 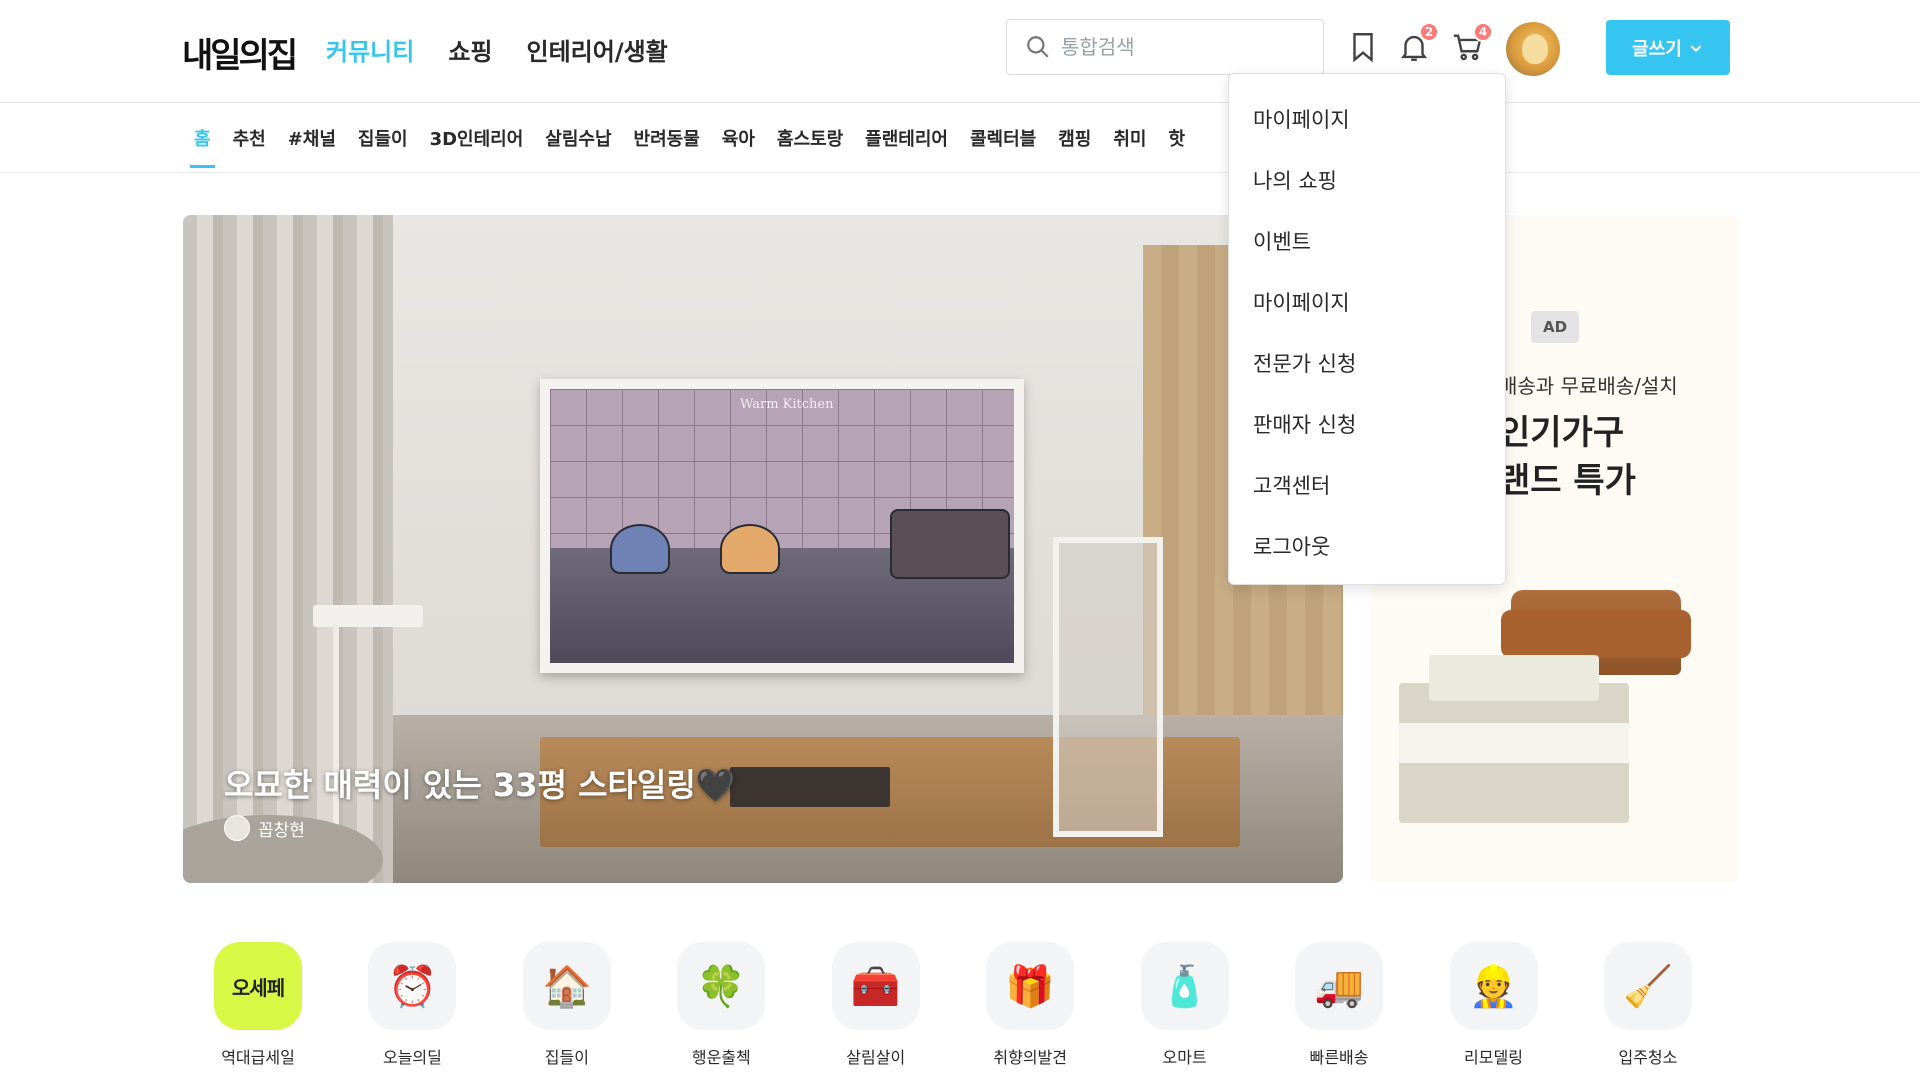 What do you see at coordinates (1562, 433) in the screenshot?
I see `ad-headline-1: 인기가구` at bounding box center [1562, 433].